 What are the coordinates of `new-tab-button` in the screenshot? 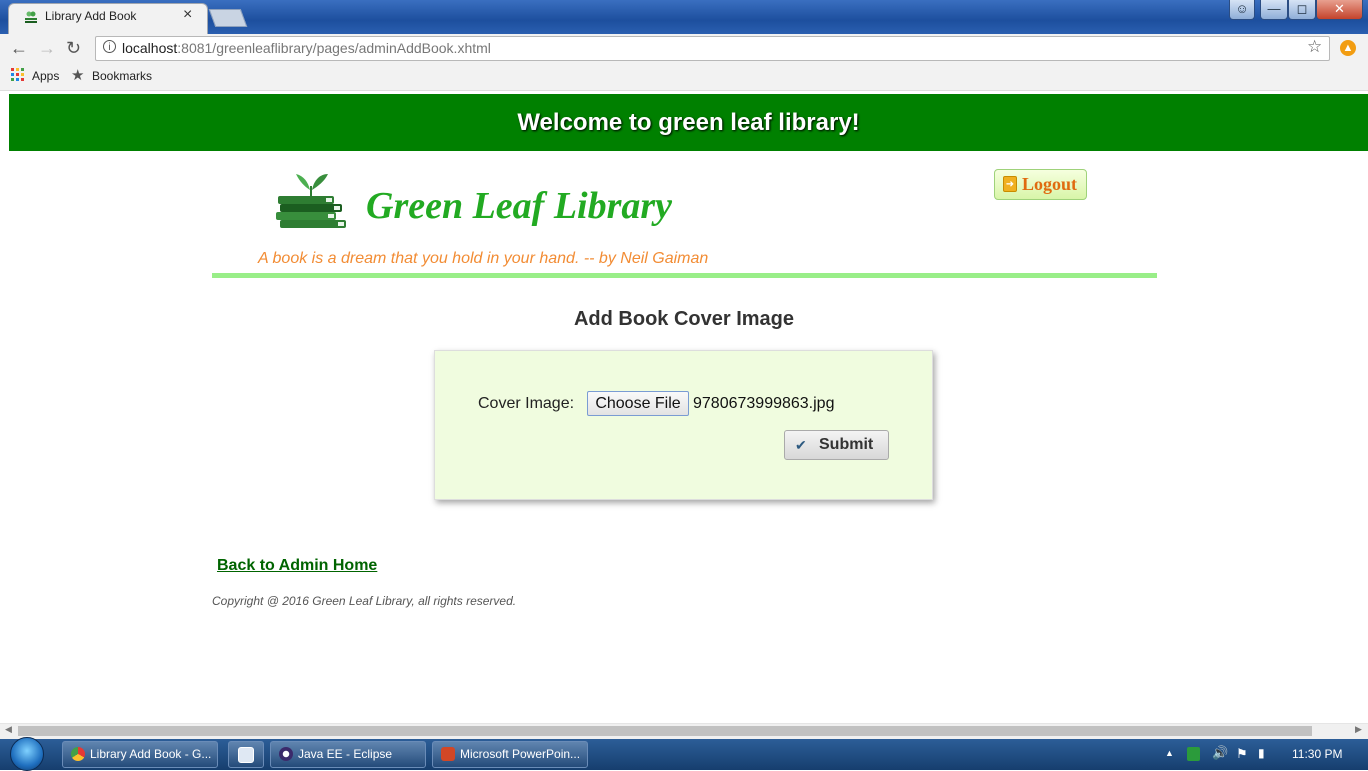 It's located at (228, 18).